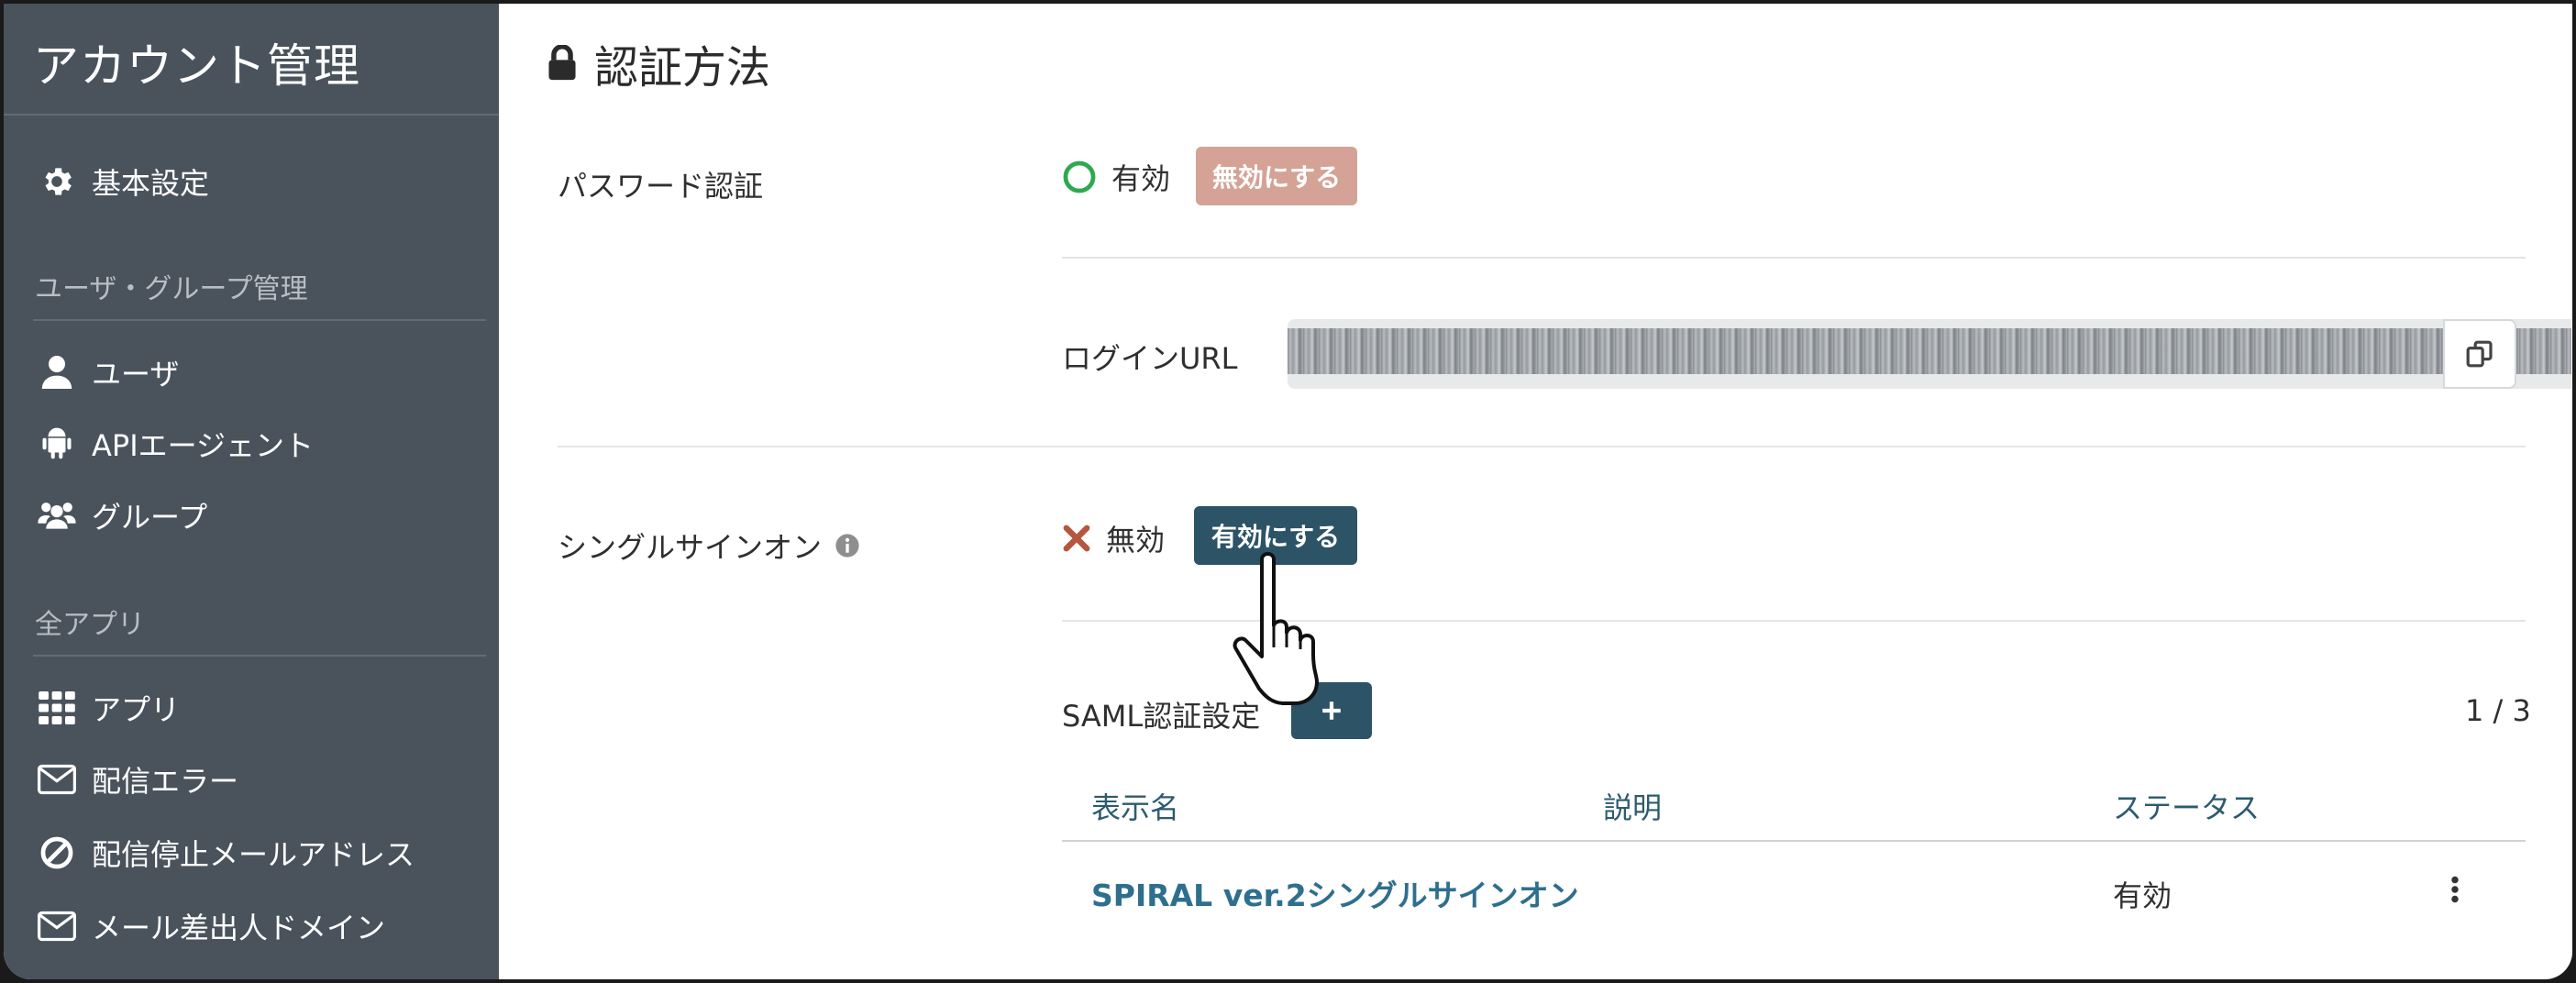 The width and height of the screenshot is (2576, 983). Describe the element at coordinates (1079, 177) in the screenshot. I see `circle-check-icon` at that location.